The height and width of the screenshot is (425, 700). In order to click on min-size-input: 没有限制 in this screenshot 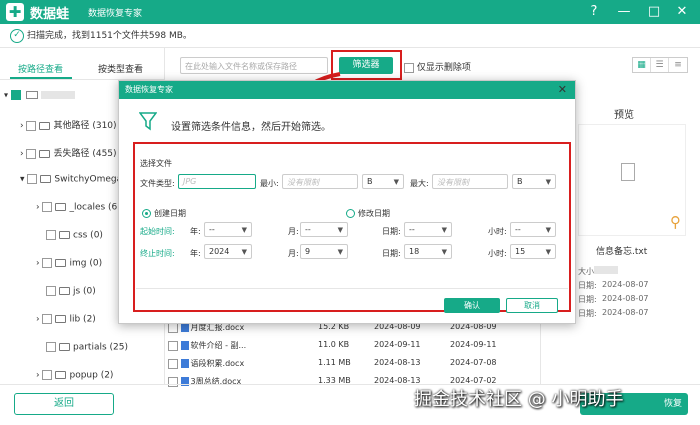, I will do `click(320, 181)`.